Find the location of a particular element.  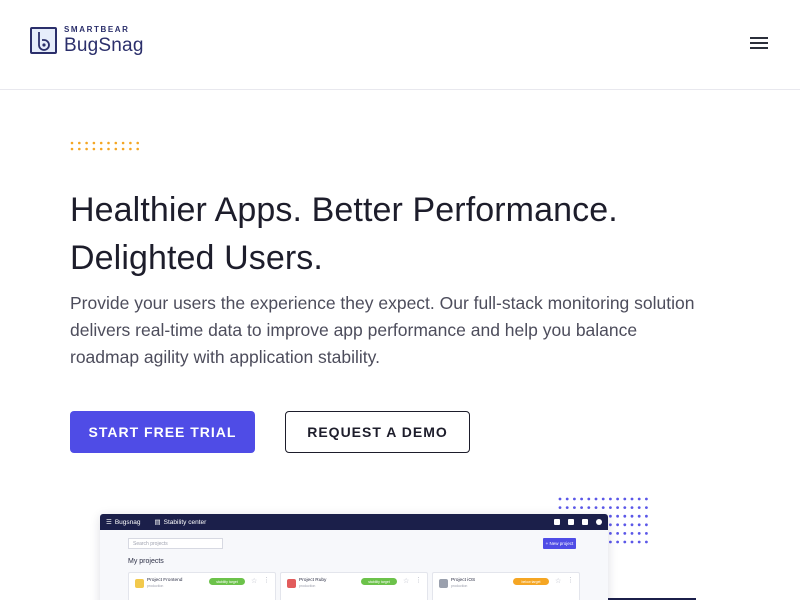

preview-user-icon is located at coordinates (599, 522).